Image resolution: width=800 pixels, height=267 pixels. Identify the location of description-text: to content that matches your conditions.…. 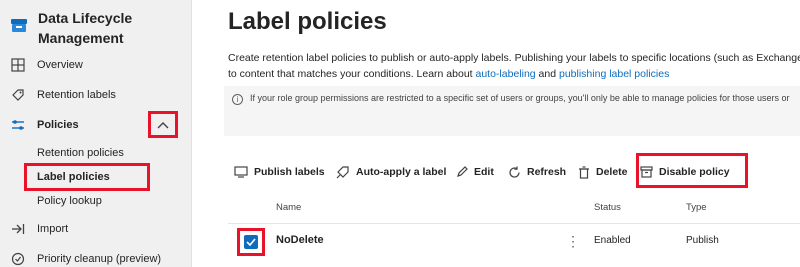
(352, 74).